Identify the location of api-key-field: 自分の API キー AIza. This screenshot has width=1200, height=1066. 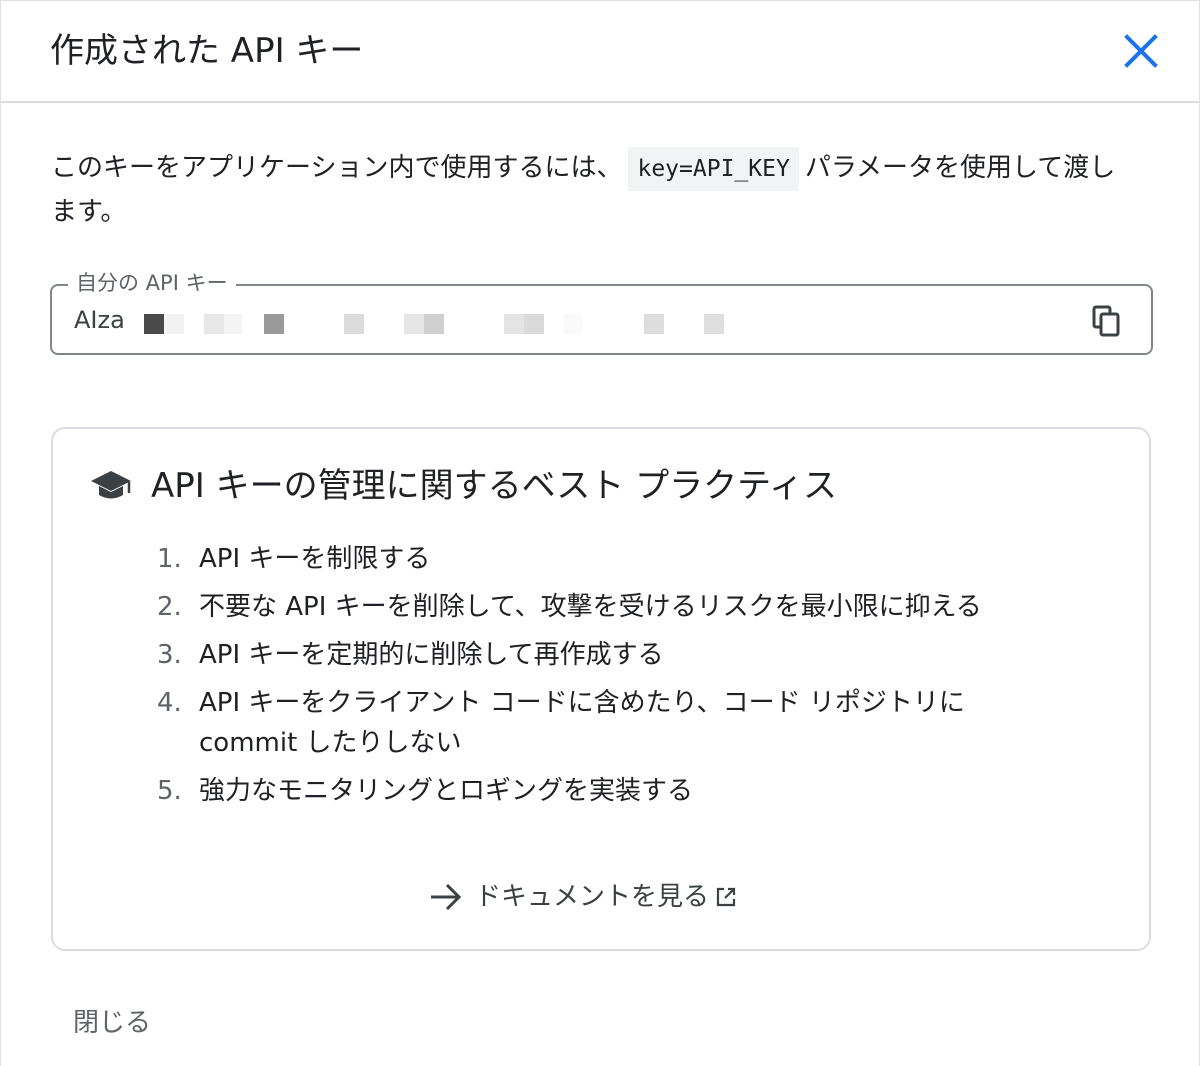
(601, 311).